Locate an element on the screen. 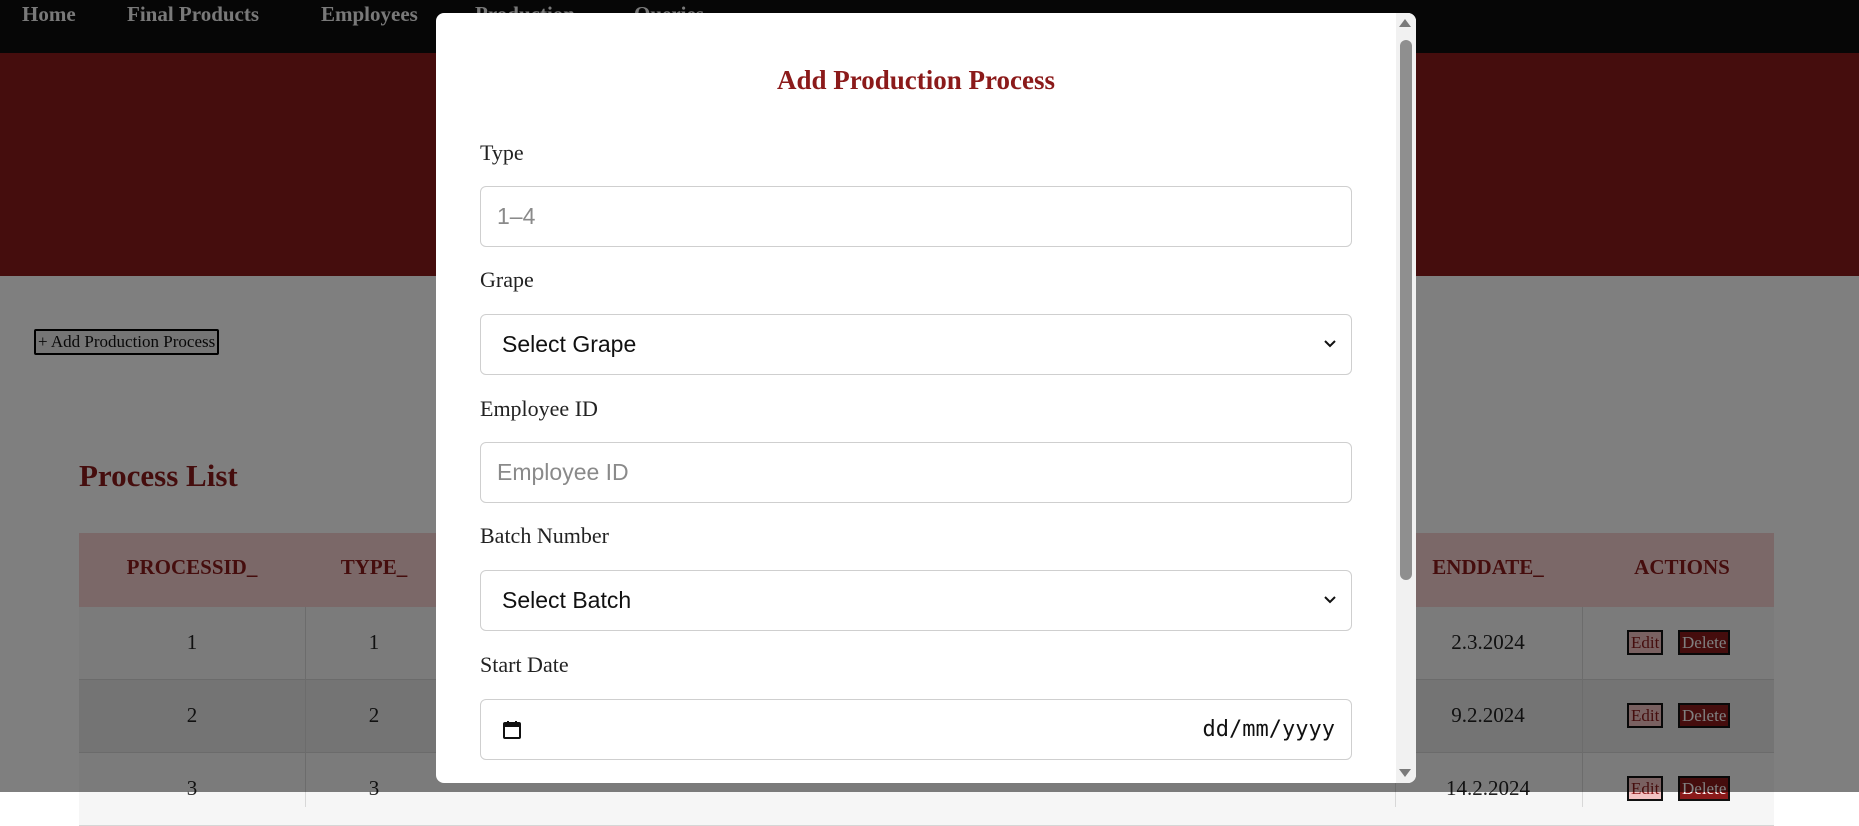 The height and width of the screenshot is (826, 1859). grape-select: Select Grape is located at coordinates (916, 344).